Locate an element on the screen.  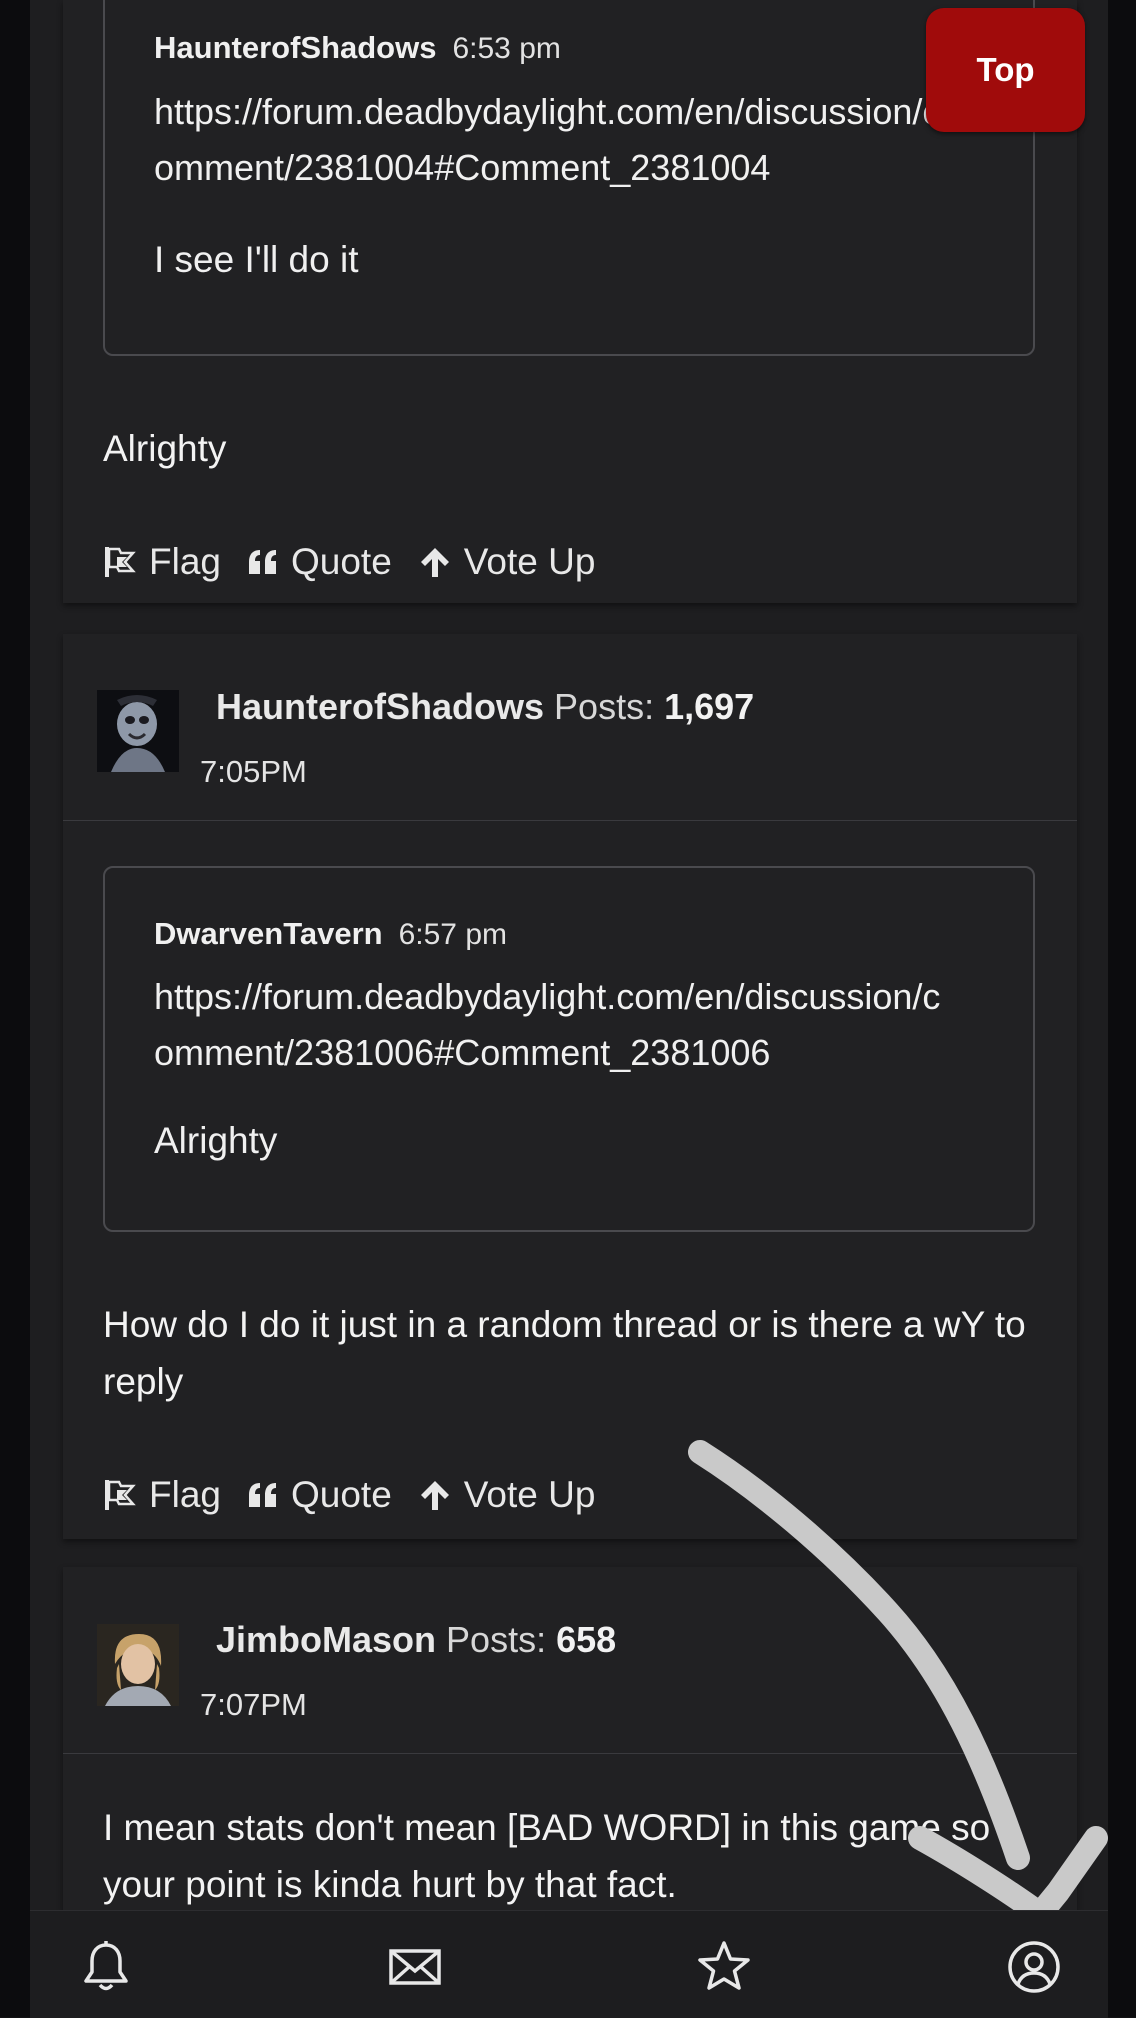
comment-header: HaunterofShadows Posts: 1,697 7:05PM is located at coordinates (570, 727).